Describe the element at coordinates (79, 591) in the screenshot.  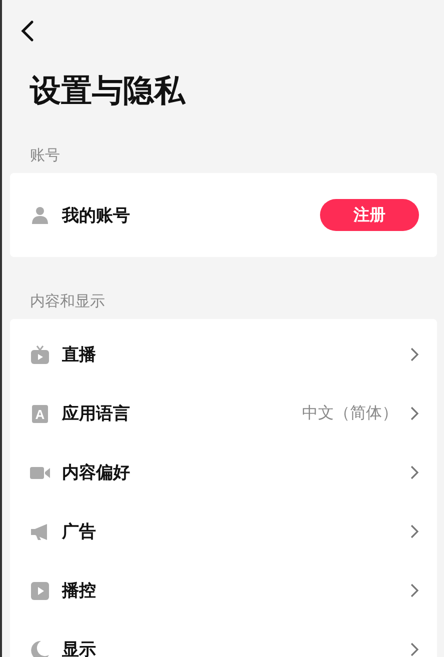
I see `setting-label: 播控` at that location.